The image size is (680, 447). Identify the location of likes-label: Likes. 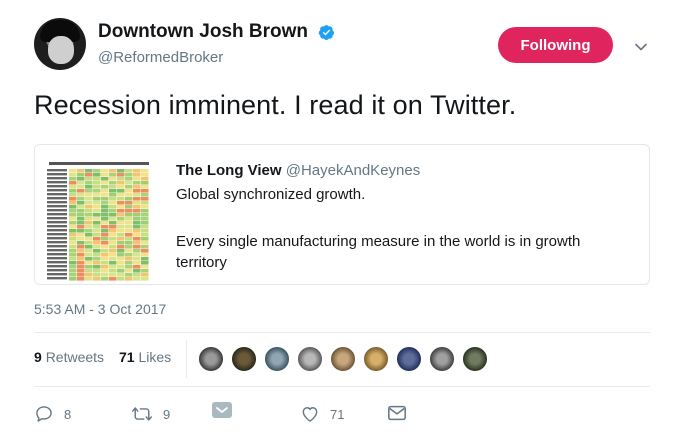
(155, 357).